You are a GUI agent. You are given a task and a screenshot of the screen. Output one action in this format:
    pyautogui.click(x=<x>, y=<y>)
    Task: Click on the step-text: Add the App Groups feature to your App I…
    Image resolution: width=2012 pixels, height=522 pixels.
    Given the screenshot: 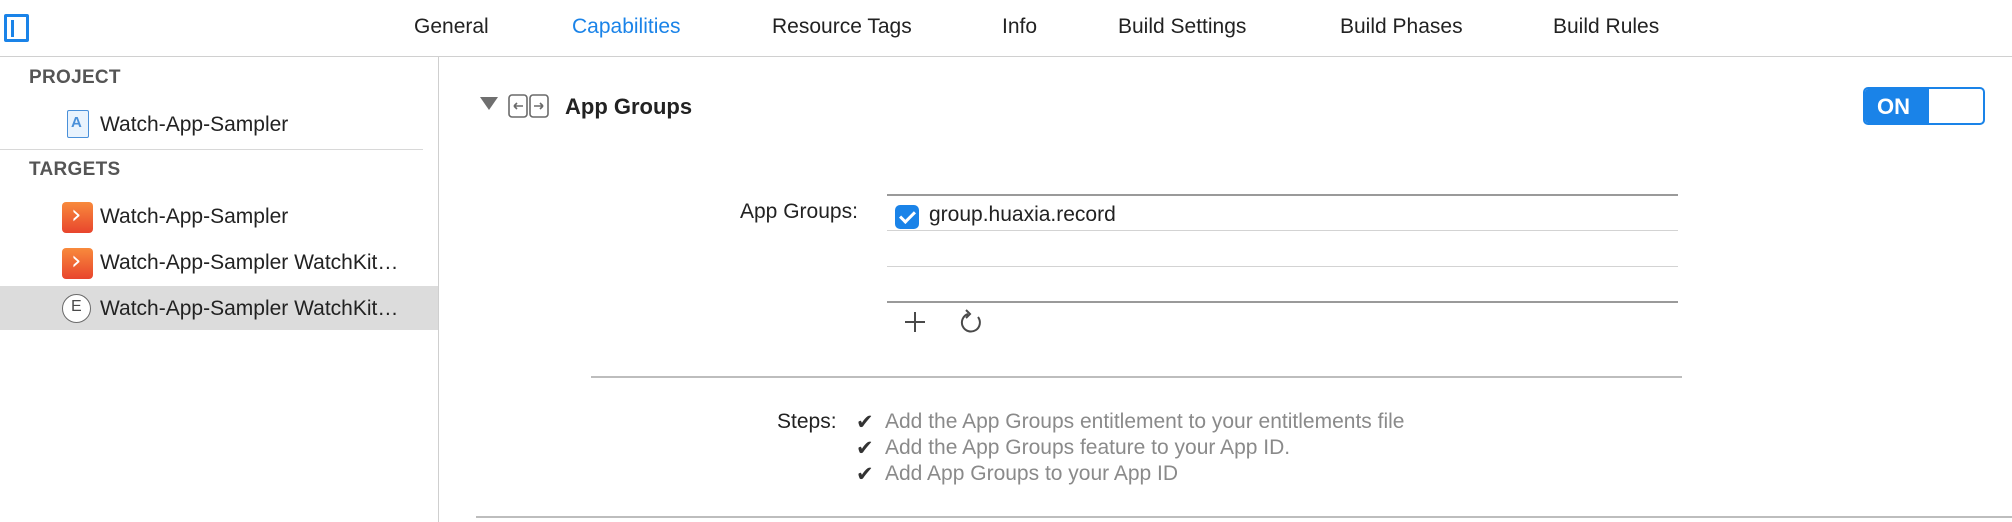 What is the action you would take?
    pyautogui.click(x=1088, y=447)
    